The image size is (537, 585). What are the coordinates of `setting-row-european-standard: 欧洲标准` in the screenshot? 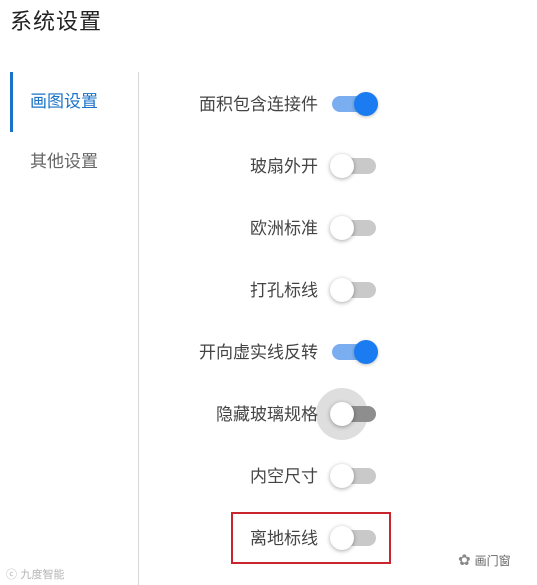 It's located at (338, 227).